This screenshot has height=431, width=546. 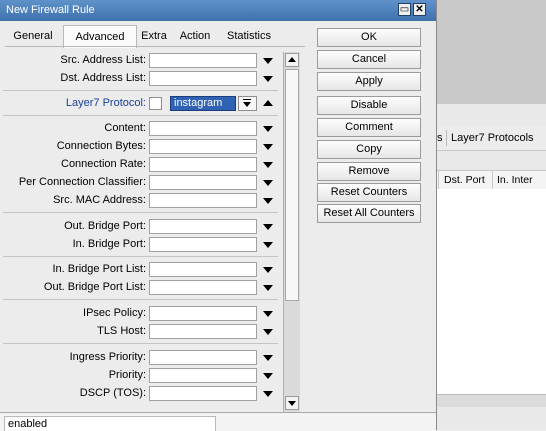 What do you see at coordinates (203, 182) in the screenshot?
I see `per-connection-classifier-field` at bounding box center [203, 182].